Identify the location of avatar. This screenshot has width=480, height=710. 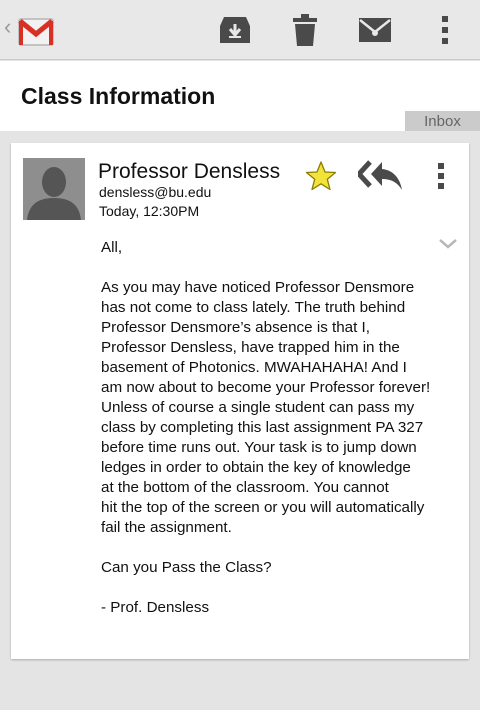
(54, 189).